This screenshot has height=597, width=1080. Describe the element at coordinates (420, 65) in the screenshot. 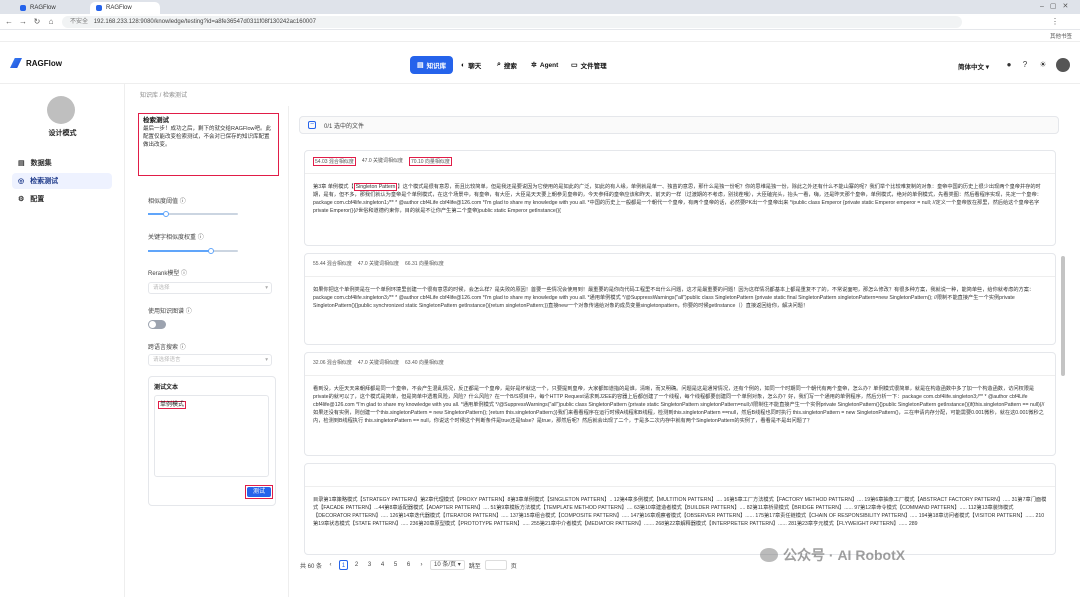

I see `database-icon: ▤` at that location.